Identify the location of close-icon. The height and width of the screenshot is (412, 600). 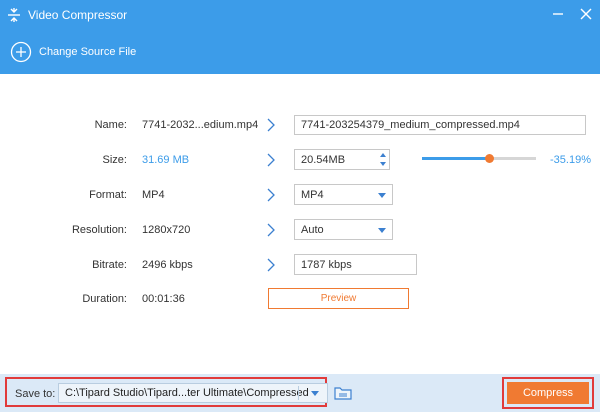
(586, 14).